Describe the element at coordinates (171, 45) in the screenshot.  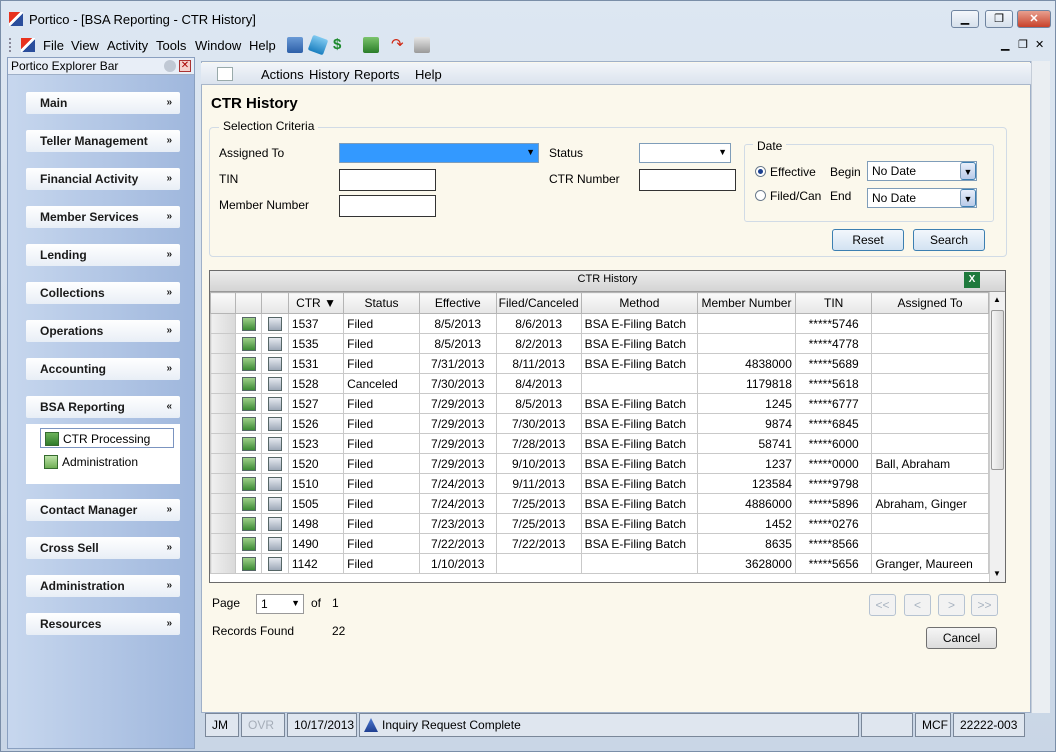
I see `menu-tools: Tools` at that location.